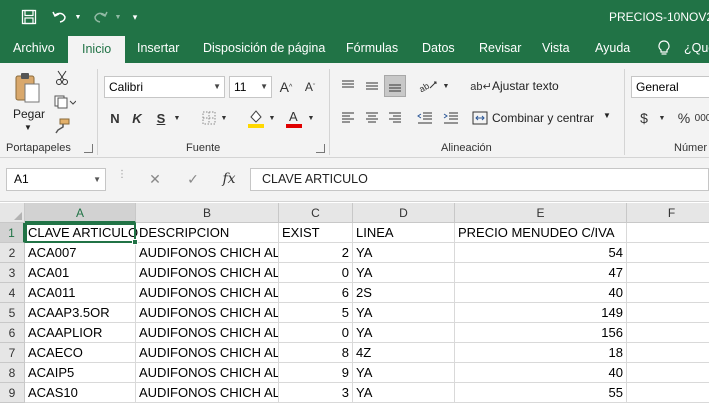 Image resolution: width=709 pixels, height=405 pixels. Describe the element at coordinates (80, 293) in the screenshot. I see `cell-a4: ACA011` at that location.